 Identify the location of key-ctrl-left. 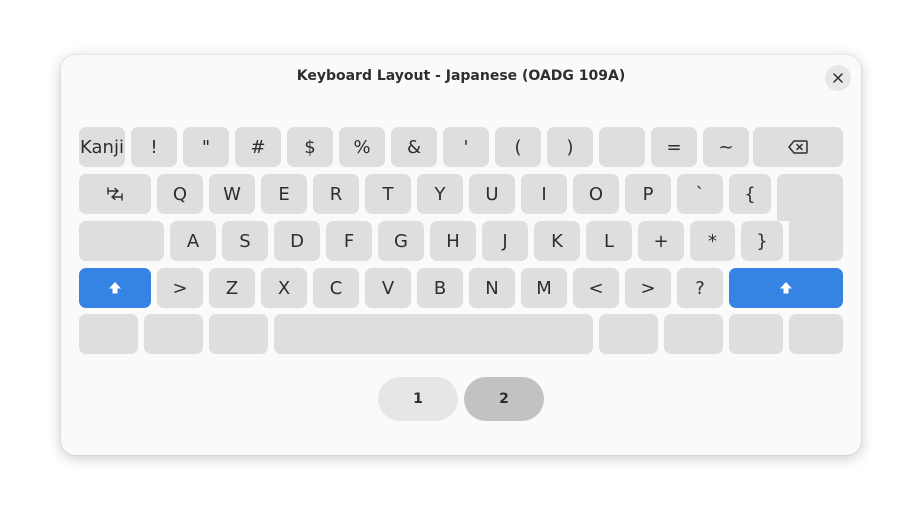
(108, 334).